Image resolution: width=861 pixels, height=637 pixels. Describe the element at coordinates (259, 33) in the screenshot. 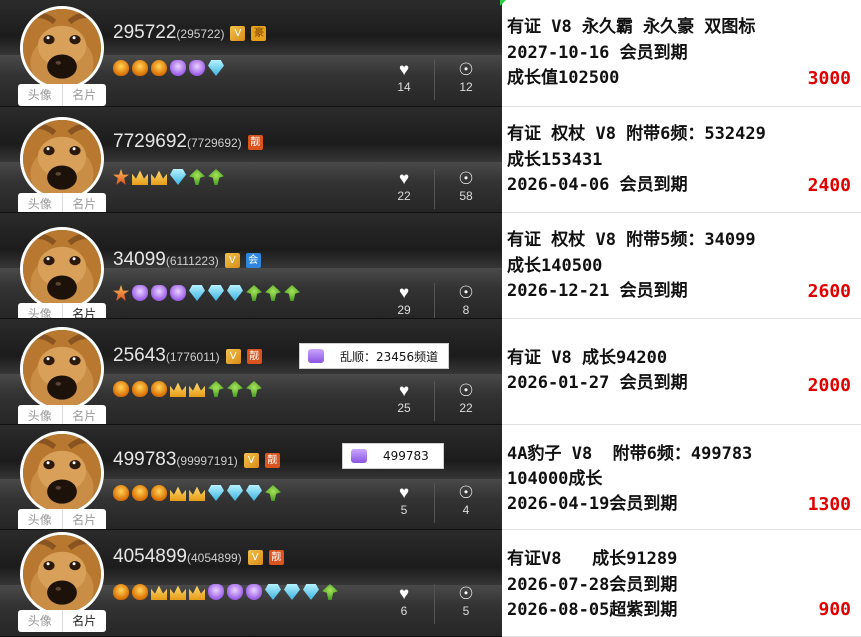

I see `vip-badge: 豪` at that location.